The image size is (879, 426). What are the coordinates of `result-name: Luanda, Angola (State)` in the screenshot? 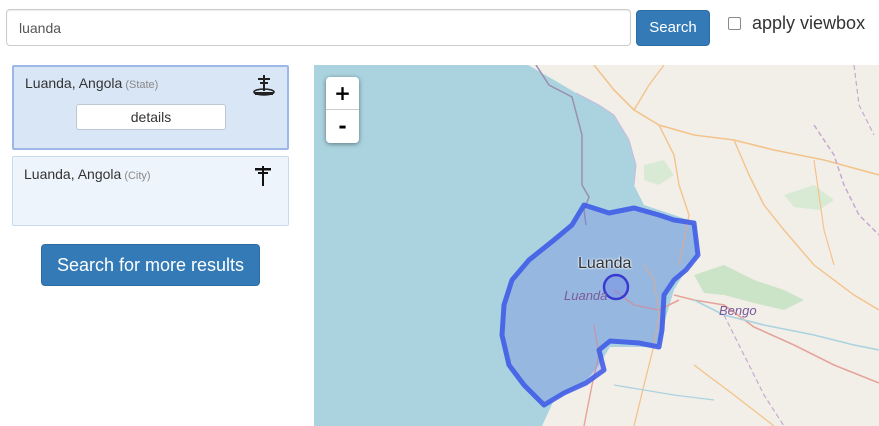 It's located at (91, 83).